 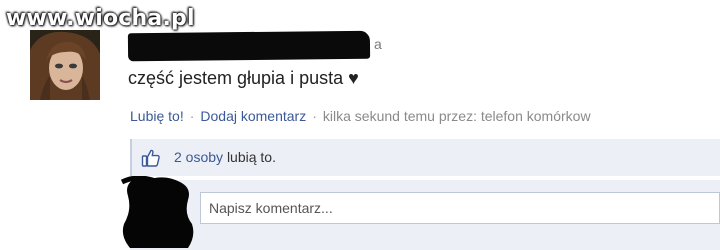 What do you see at coordinates (157, 116) in the screenshot?
I see `like-link: Lubię to!` at bounding box center [157, 116].